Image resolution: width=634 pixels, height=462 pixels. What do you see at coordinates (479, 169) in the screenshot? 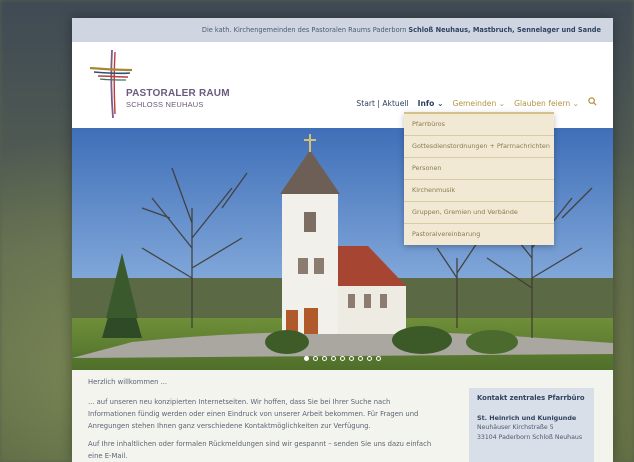
I see `dropdown-item-personen: Personen` at bounding box center [479, 169].